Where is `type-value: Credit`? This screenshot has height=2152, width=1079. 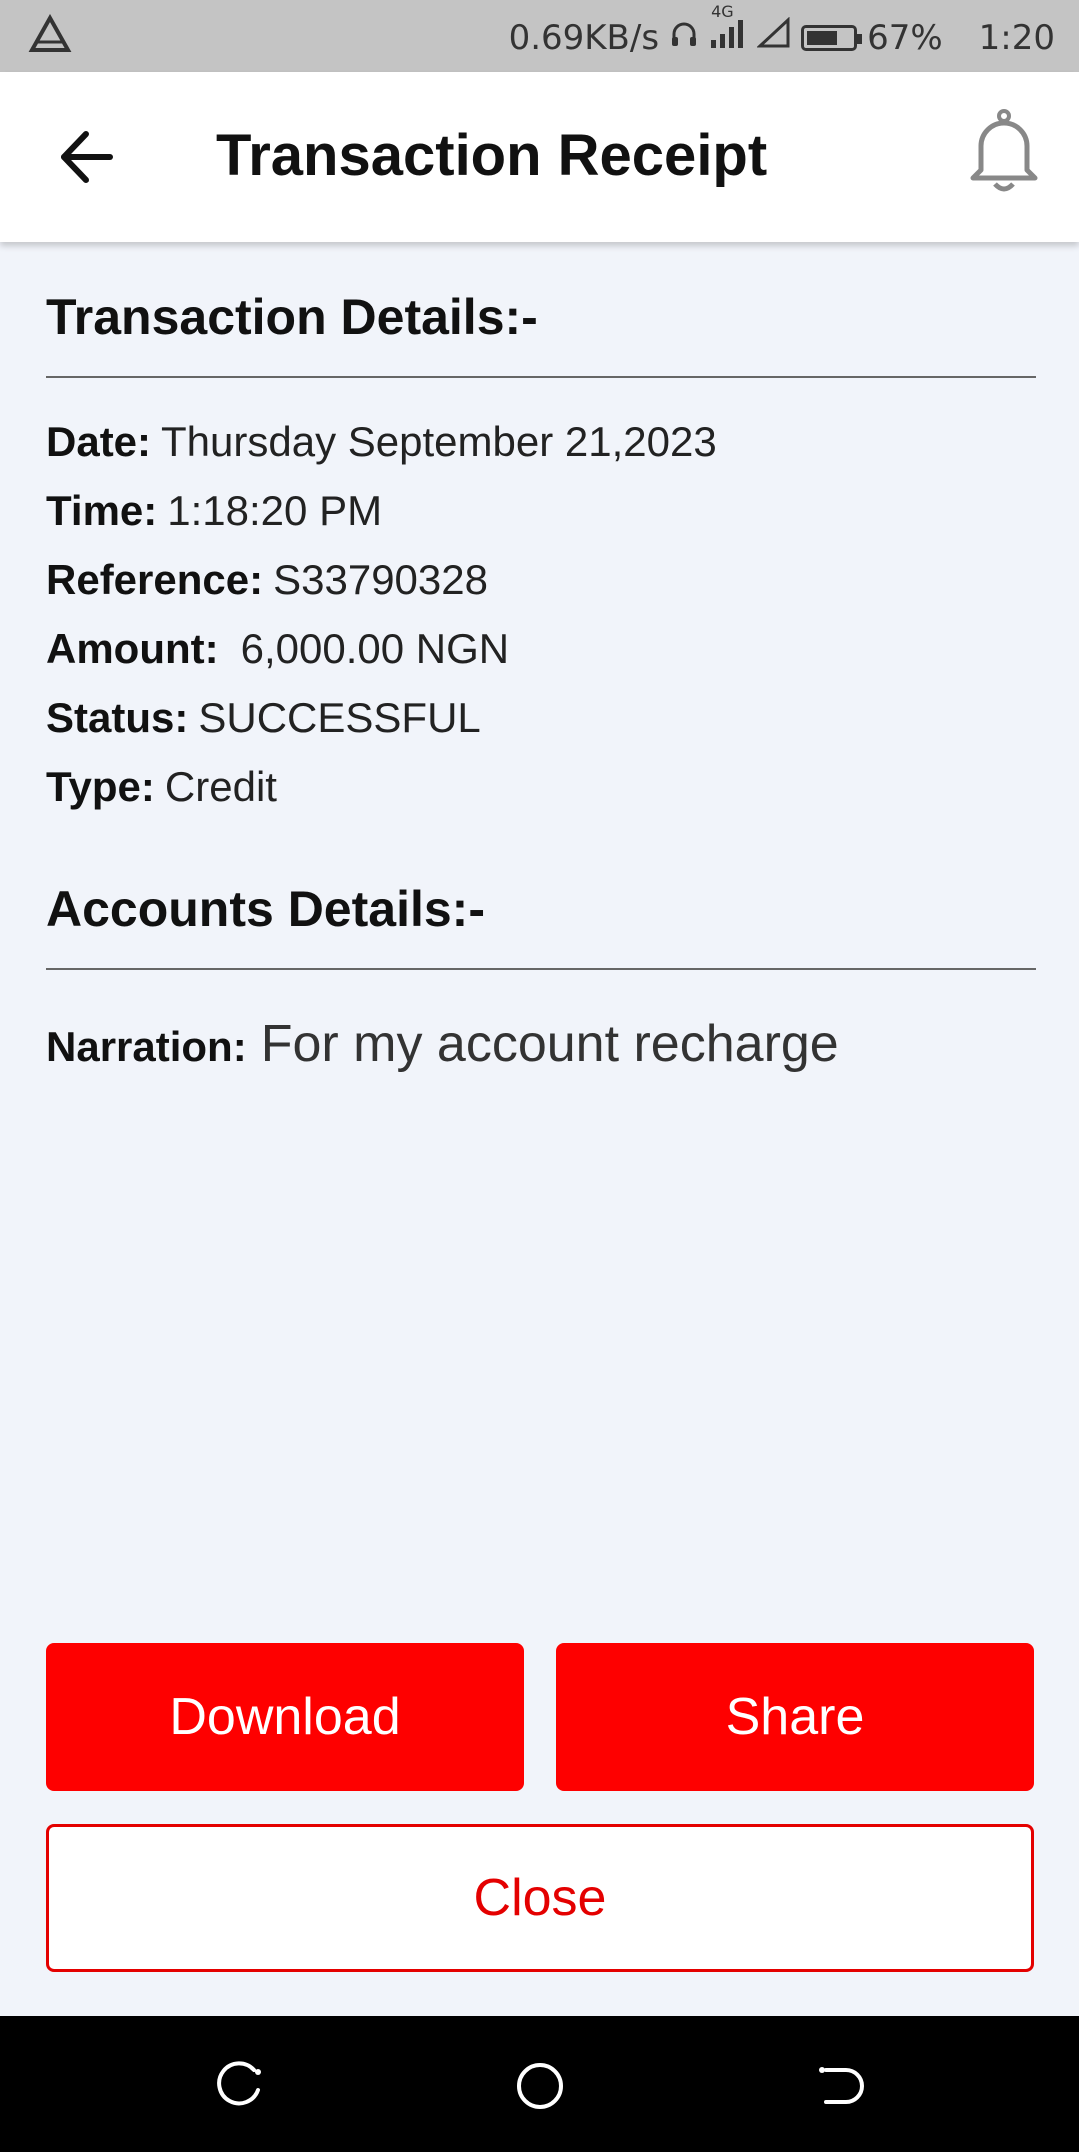
type-value: Credit is located at coordinates (220, 786).